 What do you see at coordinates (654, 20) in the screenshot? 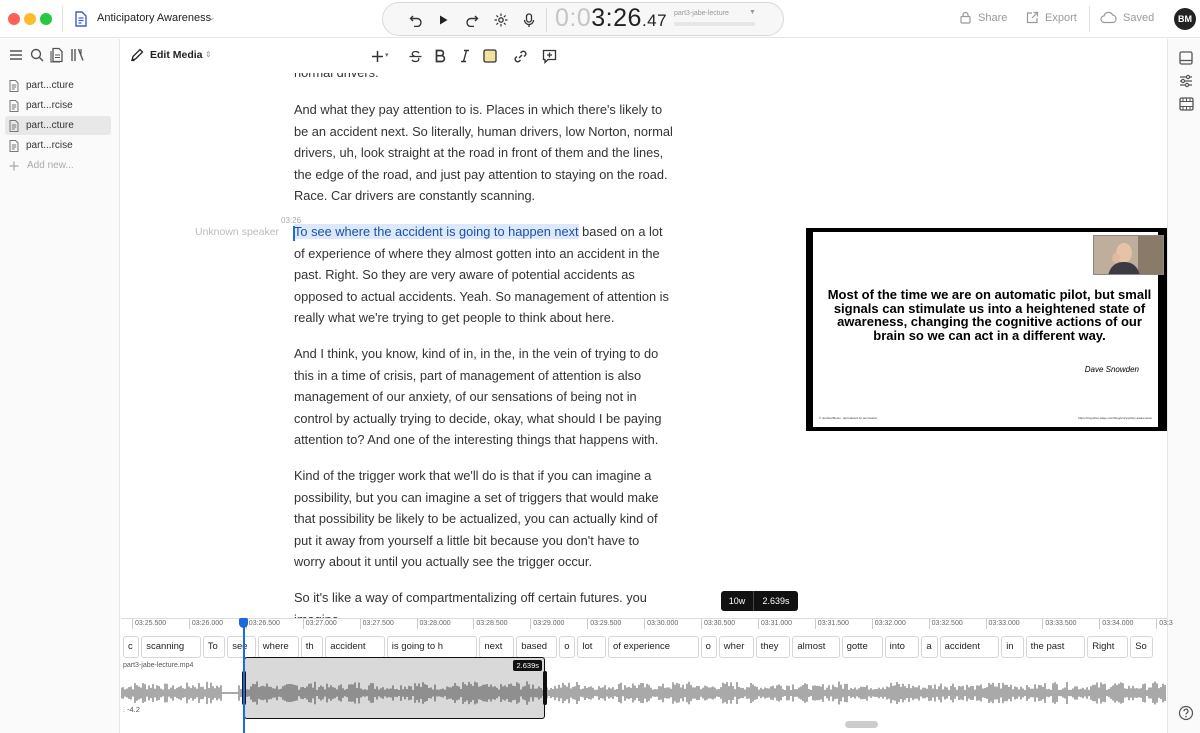
I see `time-fraction: .47` at bounding box center [654, 20].